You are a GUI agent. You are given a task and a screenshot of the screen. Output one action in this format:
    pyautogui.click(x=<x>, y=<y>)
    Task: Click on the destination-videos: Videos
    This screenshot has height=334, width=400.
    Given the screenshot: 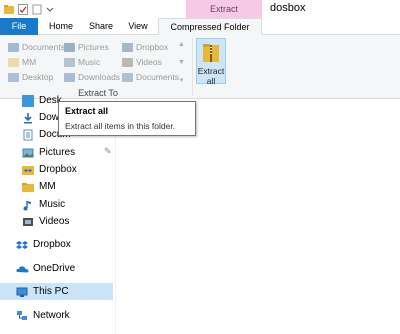 What is the action you would take?
    pyautogui.click(x=142, y=62)
    